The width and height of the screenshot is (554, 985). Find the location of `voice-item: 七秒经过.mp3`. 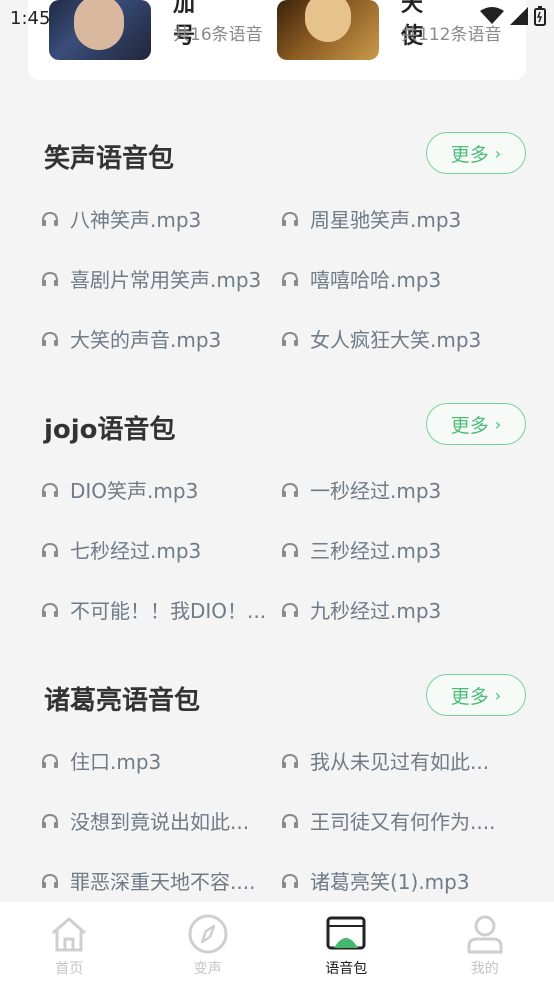

voice-item: 七秒经过.mp3 is located at coordinates (156, 549).